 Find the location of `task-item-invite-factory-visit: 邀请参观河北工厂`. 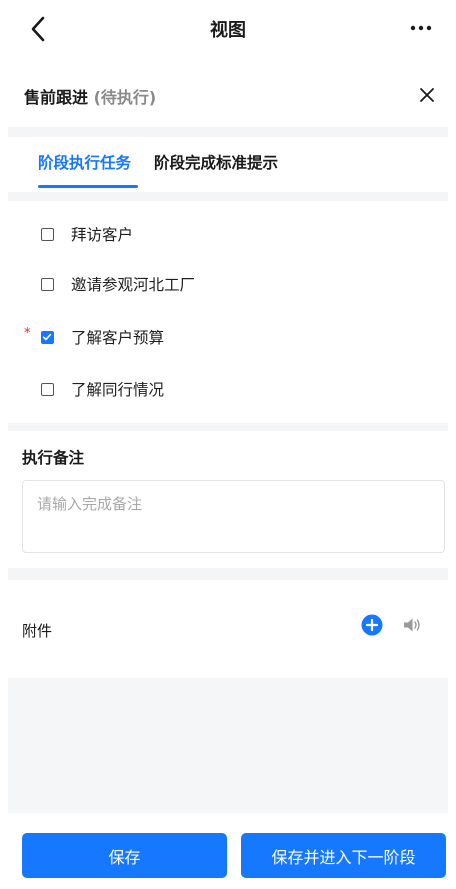

task-item-invite-factory-visit: 邀请参观河北工厂 is located at coordinates (228, 285).